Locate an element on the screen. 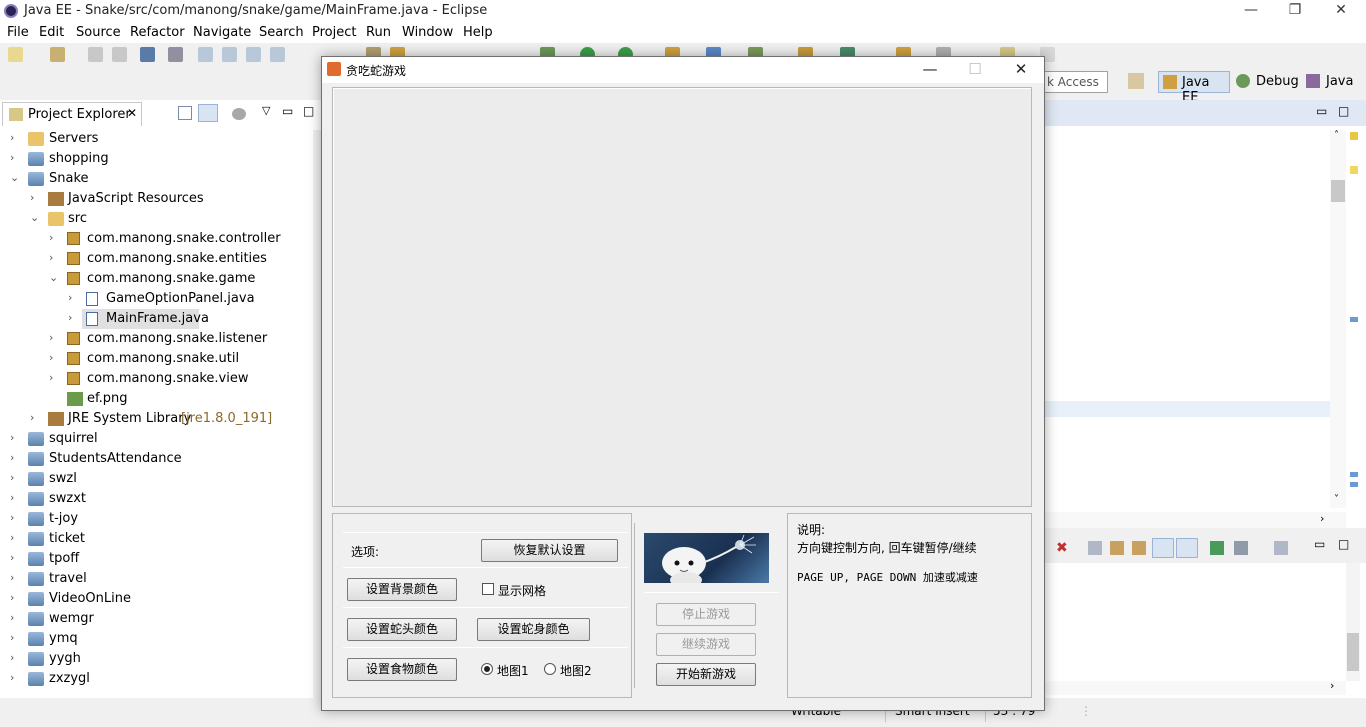 The image size is (1366, 727). stop-game-button: 停止游戏 is located at coordinates (706, 614).